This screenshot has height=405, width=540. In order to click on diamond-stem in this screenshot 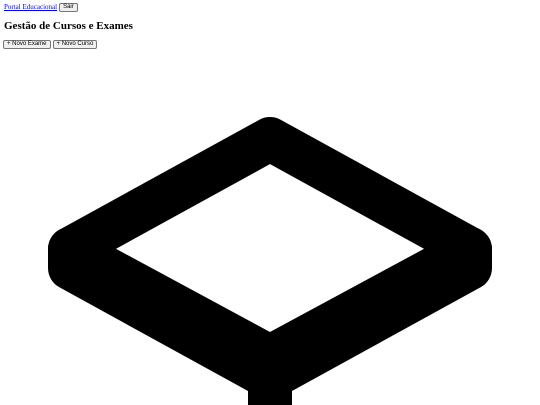, I will do `click(270, 387)`.